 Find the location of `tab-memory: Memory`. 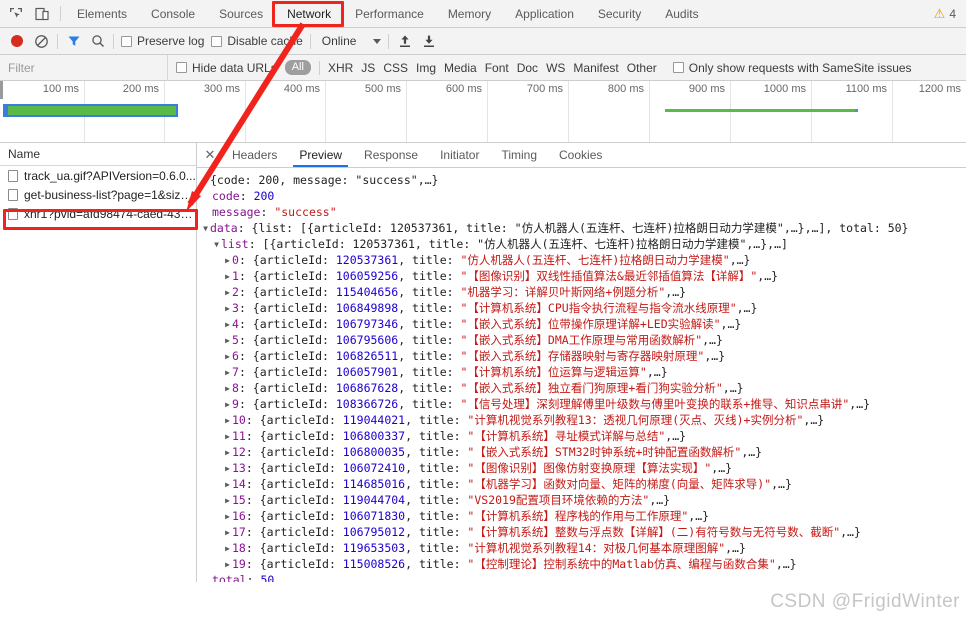

tab-memory: Memory is located at coordinates (469, 13).